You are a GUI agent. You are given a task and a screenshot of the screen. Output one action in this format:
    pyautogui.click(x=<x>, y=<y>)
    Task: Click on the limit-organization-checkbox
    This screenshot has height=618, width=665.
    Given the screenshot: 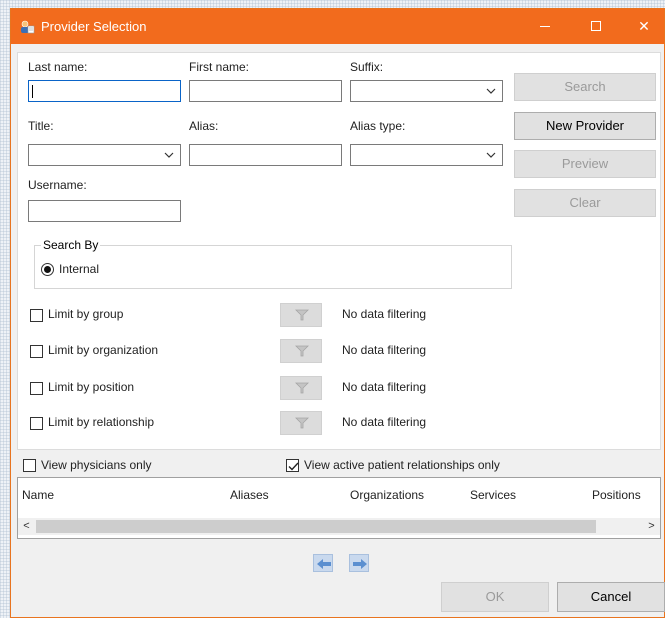 What is the action you would take?
    pyautogui.click(x=36, y=351)
    